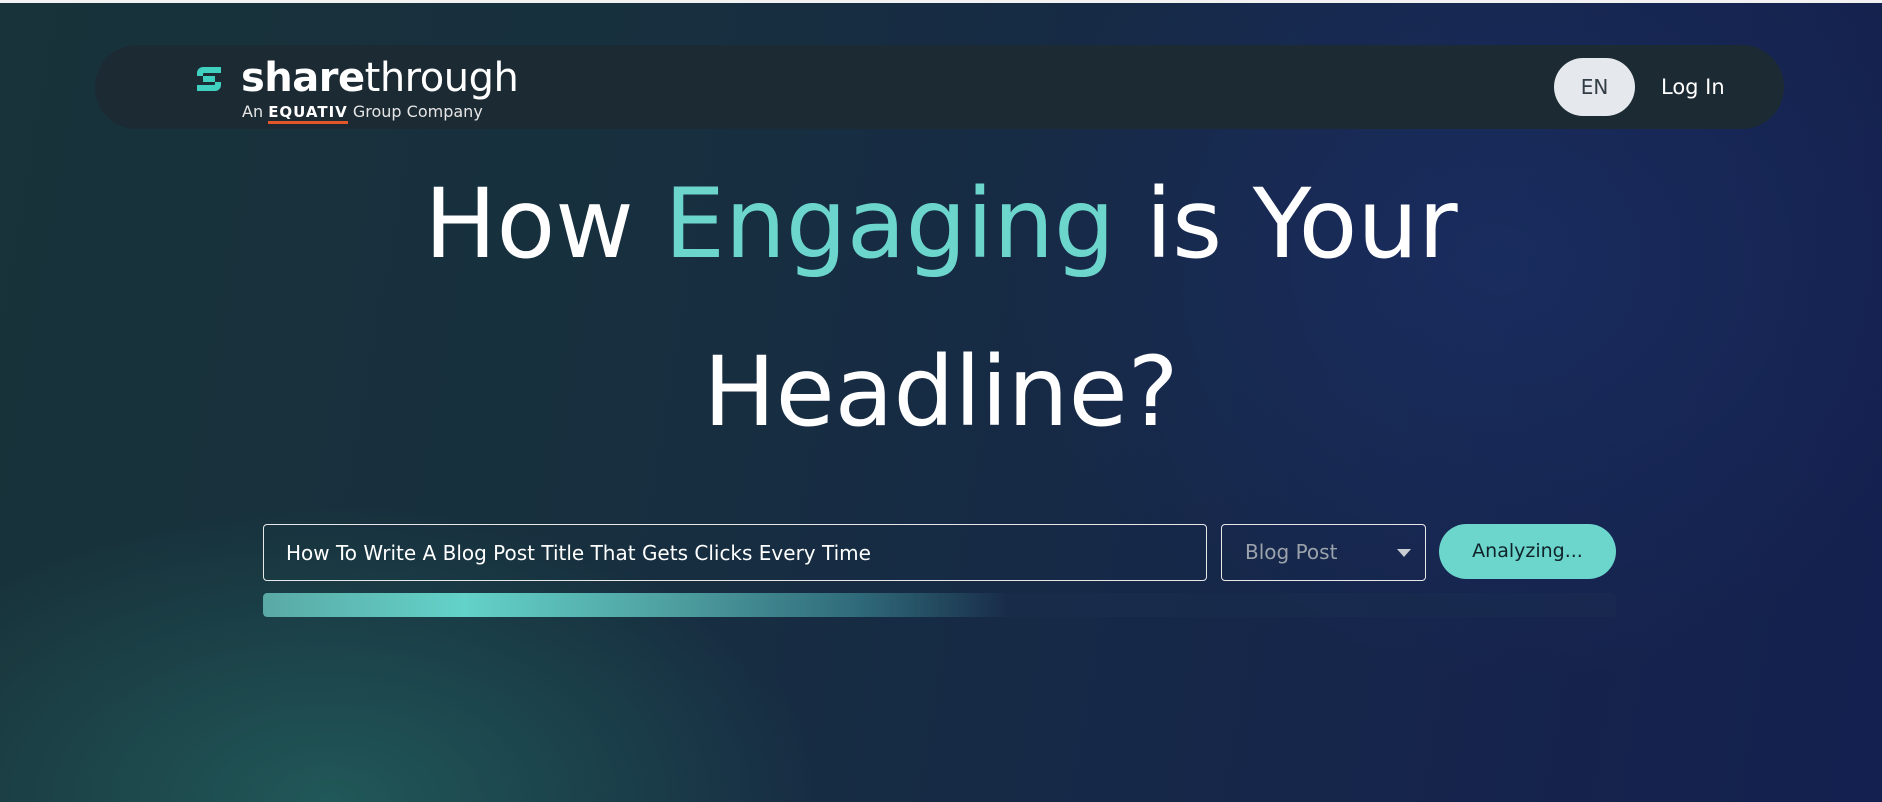 The height and width of the screenshot is (802, 1882). I want to click on logo-wordmark: sharethrough, so click(380, 78).